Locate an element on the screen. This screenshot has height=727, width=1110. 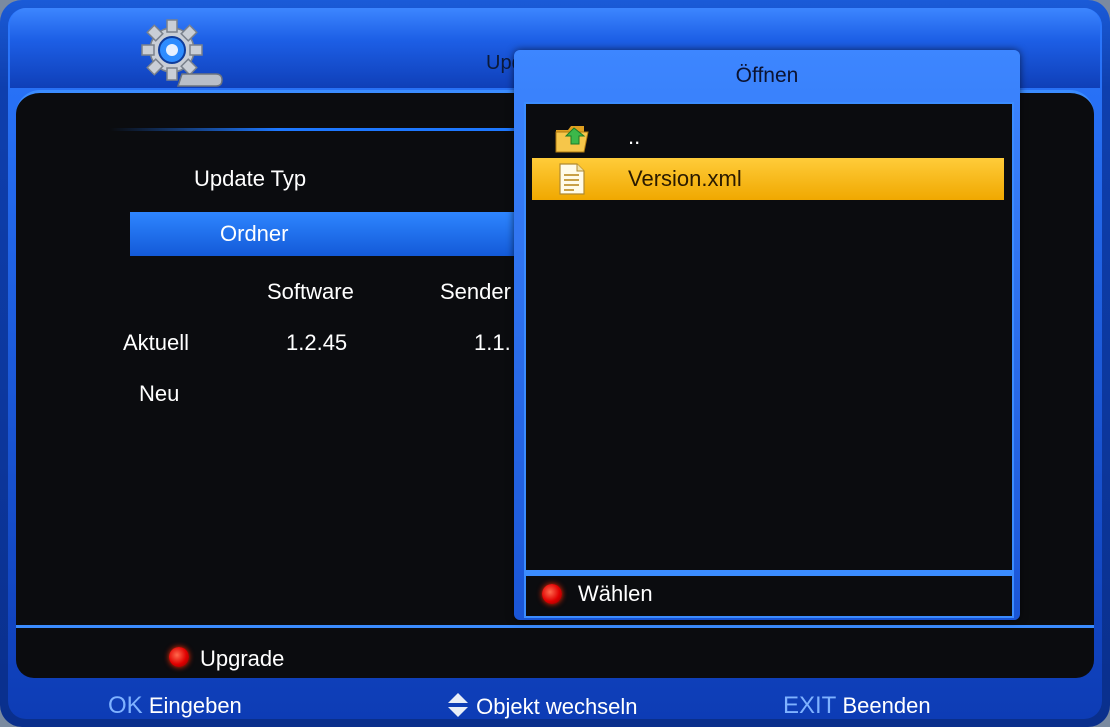
navigate-hint: Objekt wechseln is located at coordinates (542, 706).